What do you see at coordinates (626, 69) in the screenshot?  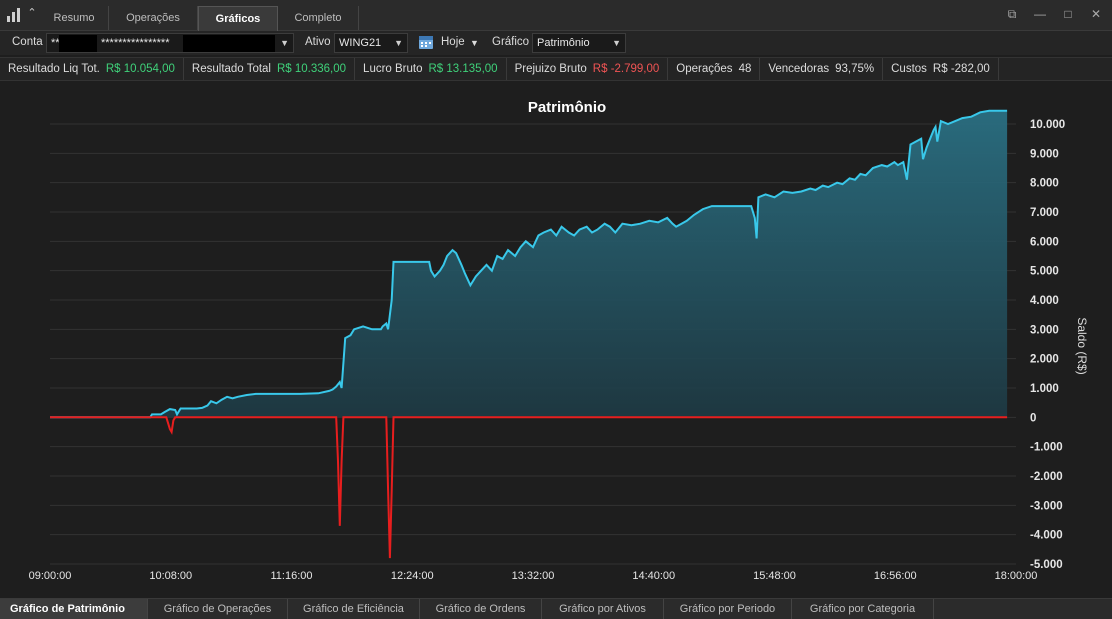 I see `stat-value: R$ -2.799,00` at bounding box center [626, 69].